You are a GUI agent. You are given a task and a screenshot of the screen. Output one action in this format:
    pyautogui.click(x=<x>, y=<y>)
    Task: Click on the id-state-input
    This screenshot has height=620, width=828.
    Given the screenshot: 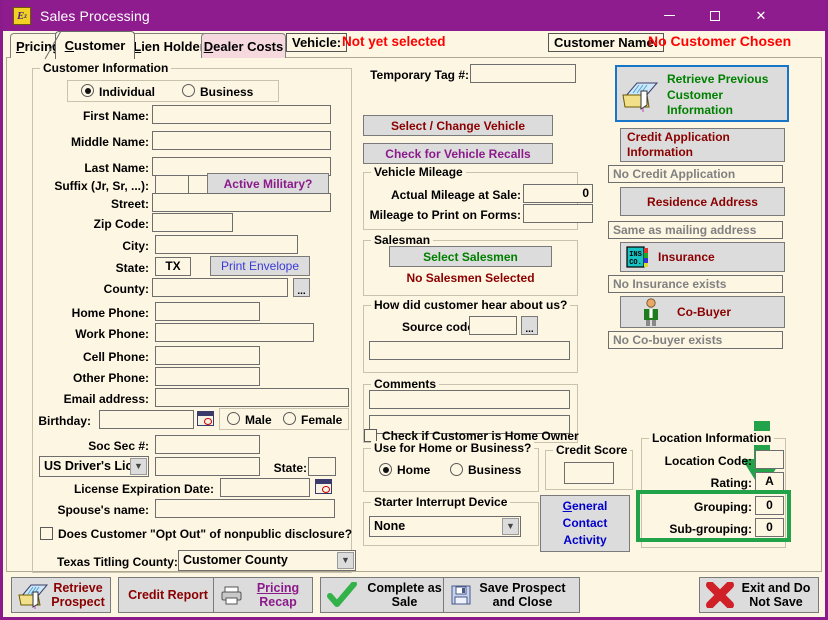 What is the action you would take?
    pyautogui.click(x=322, y=466)
    